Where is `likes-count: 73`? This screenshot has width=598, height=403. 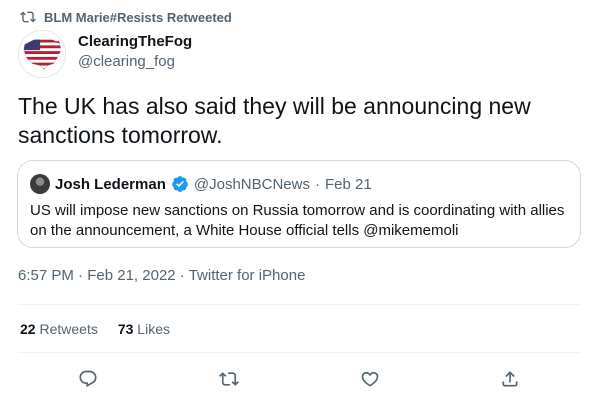
likes-count: 73 is located at coordinates (125, 329).